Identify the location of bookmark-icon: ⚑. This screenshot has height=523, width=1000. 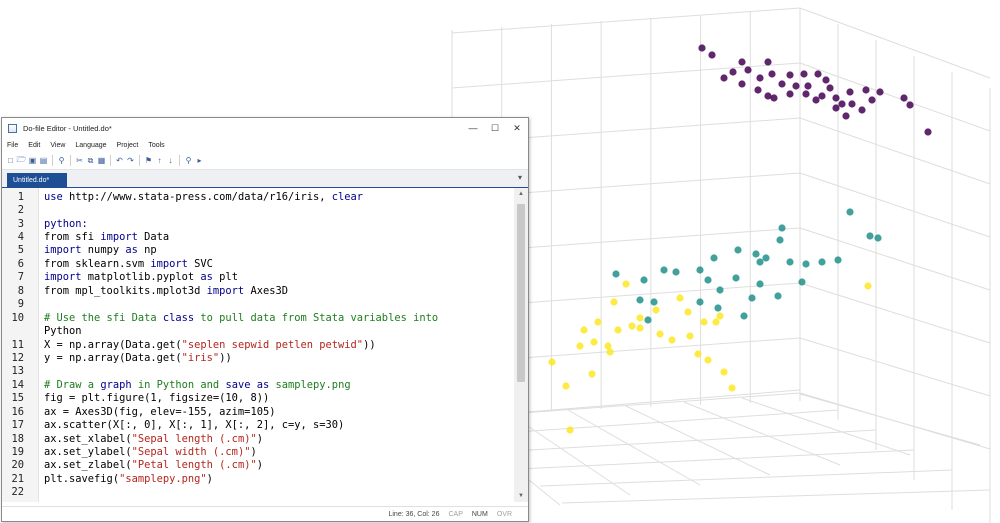
(148, 160).